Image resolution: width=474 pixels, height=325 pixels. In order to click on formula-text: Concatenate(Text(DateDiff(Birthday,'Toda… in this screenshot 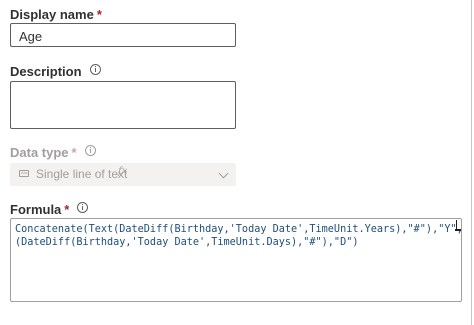, I will do `click(238, 236)`.